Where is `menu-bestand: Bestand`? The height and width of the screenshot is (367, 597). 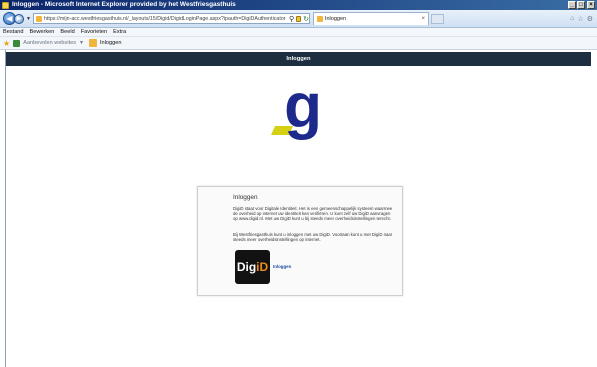
menu-bestand: Bestand is located at coordinates (13, 32).